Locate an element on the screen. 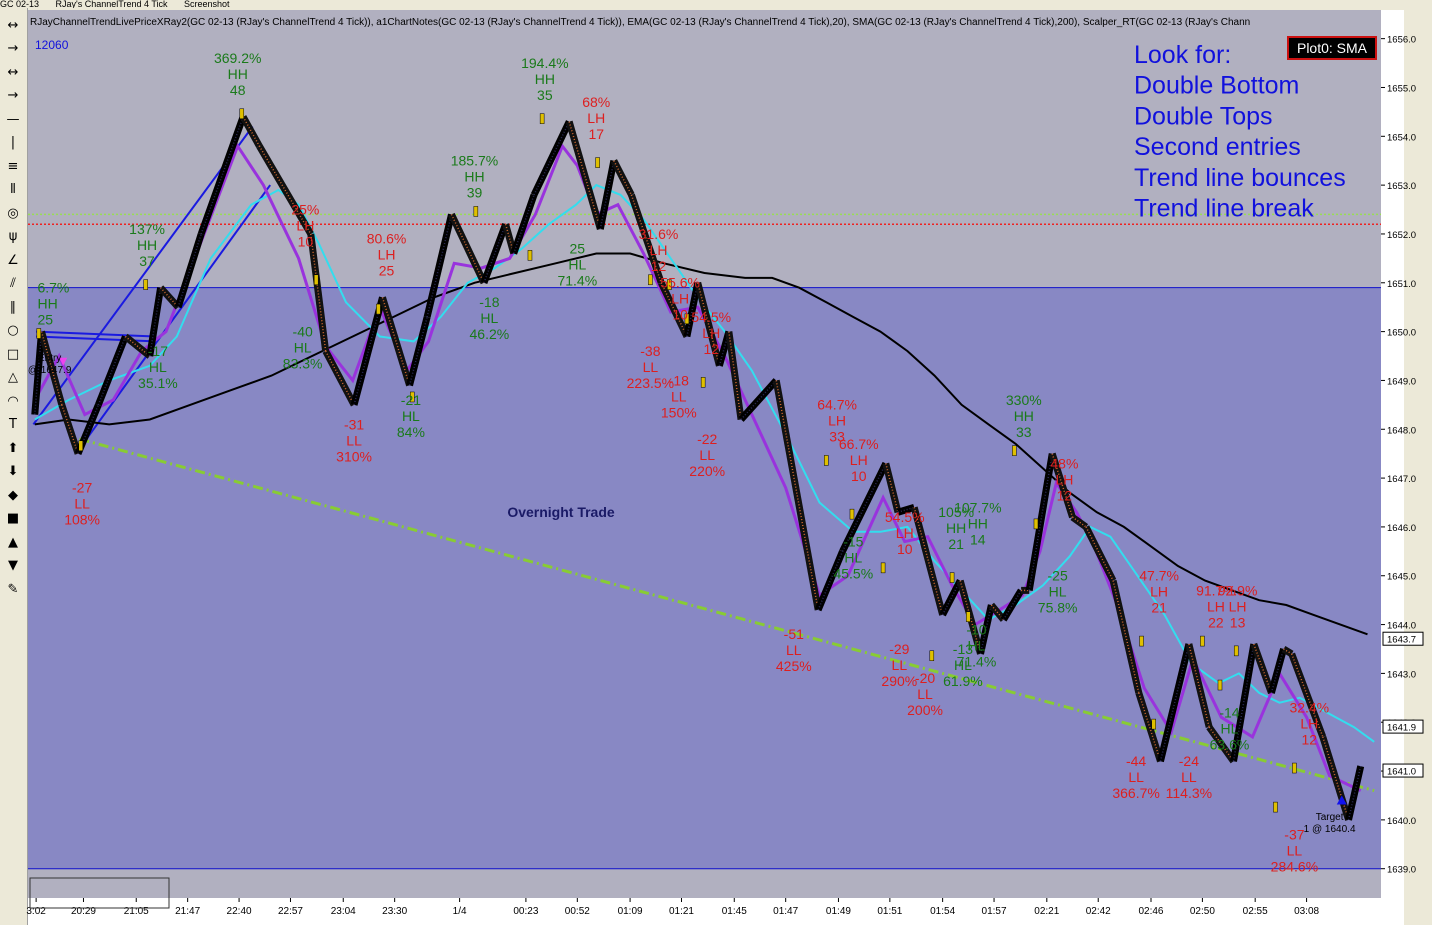  swing-annotation-line: 63.6% is located at coordinates (1230, 744).